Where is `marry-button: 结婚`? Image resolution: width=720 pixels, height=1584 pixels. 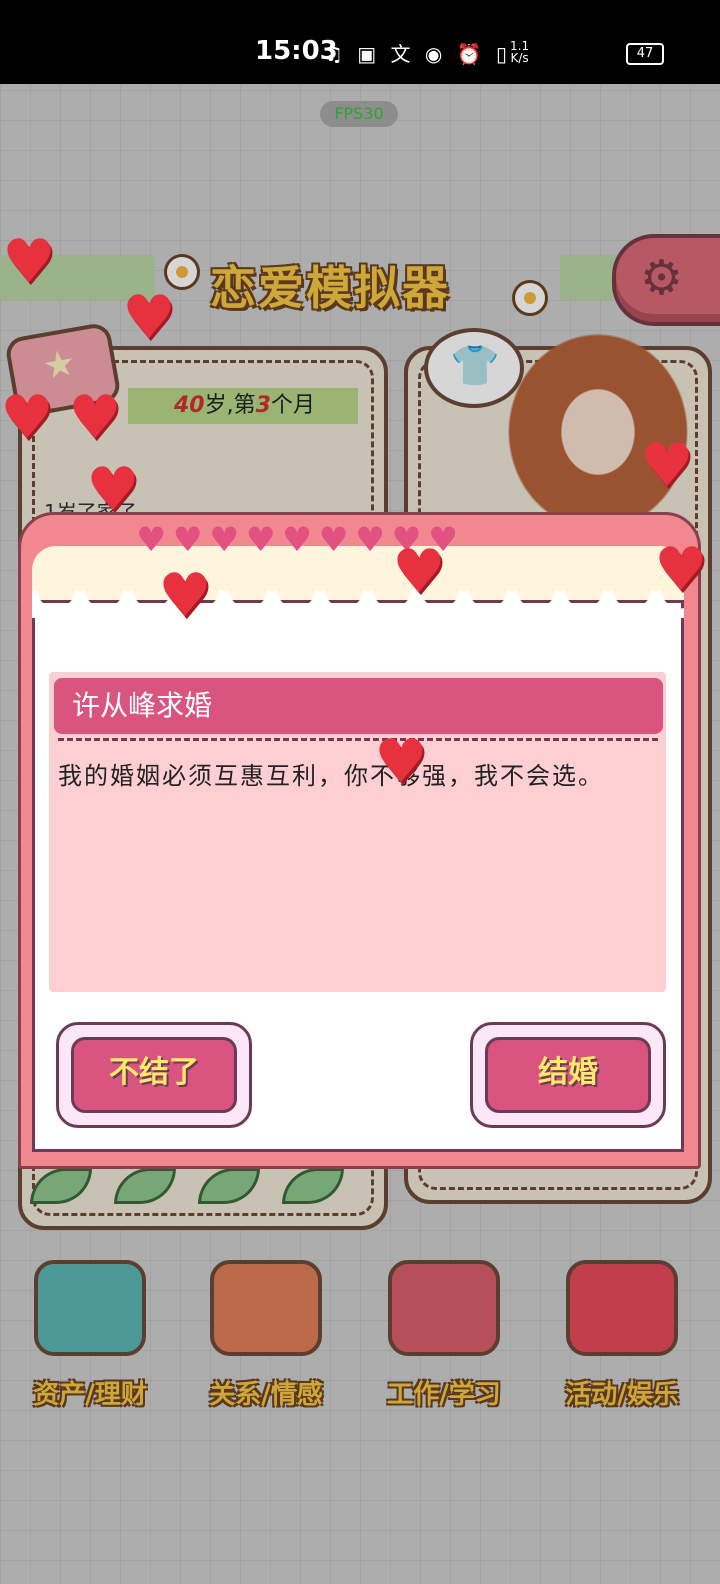 marry-button: 结婚 is located at coordinates (568, 1075).